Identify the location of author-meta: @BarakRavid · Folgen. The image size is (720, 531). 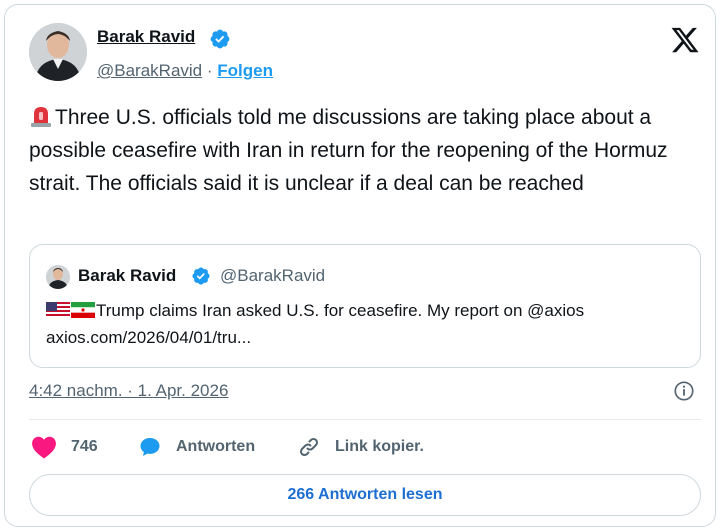
(185, 71).